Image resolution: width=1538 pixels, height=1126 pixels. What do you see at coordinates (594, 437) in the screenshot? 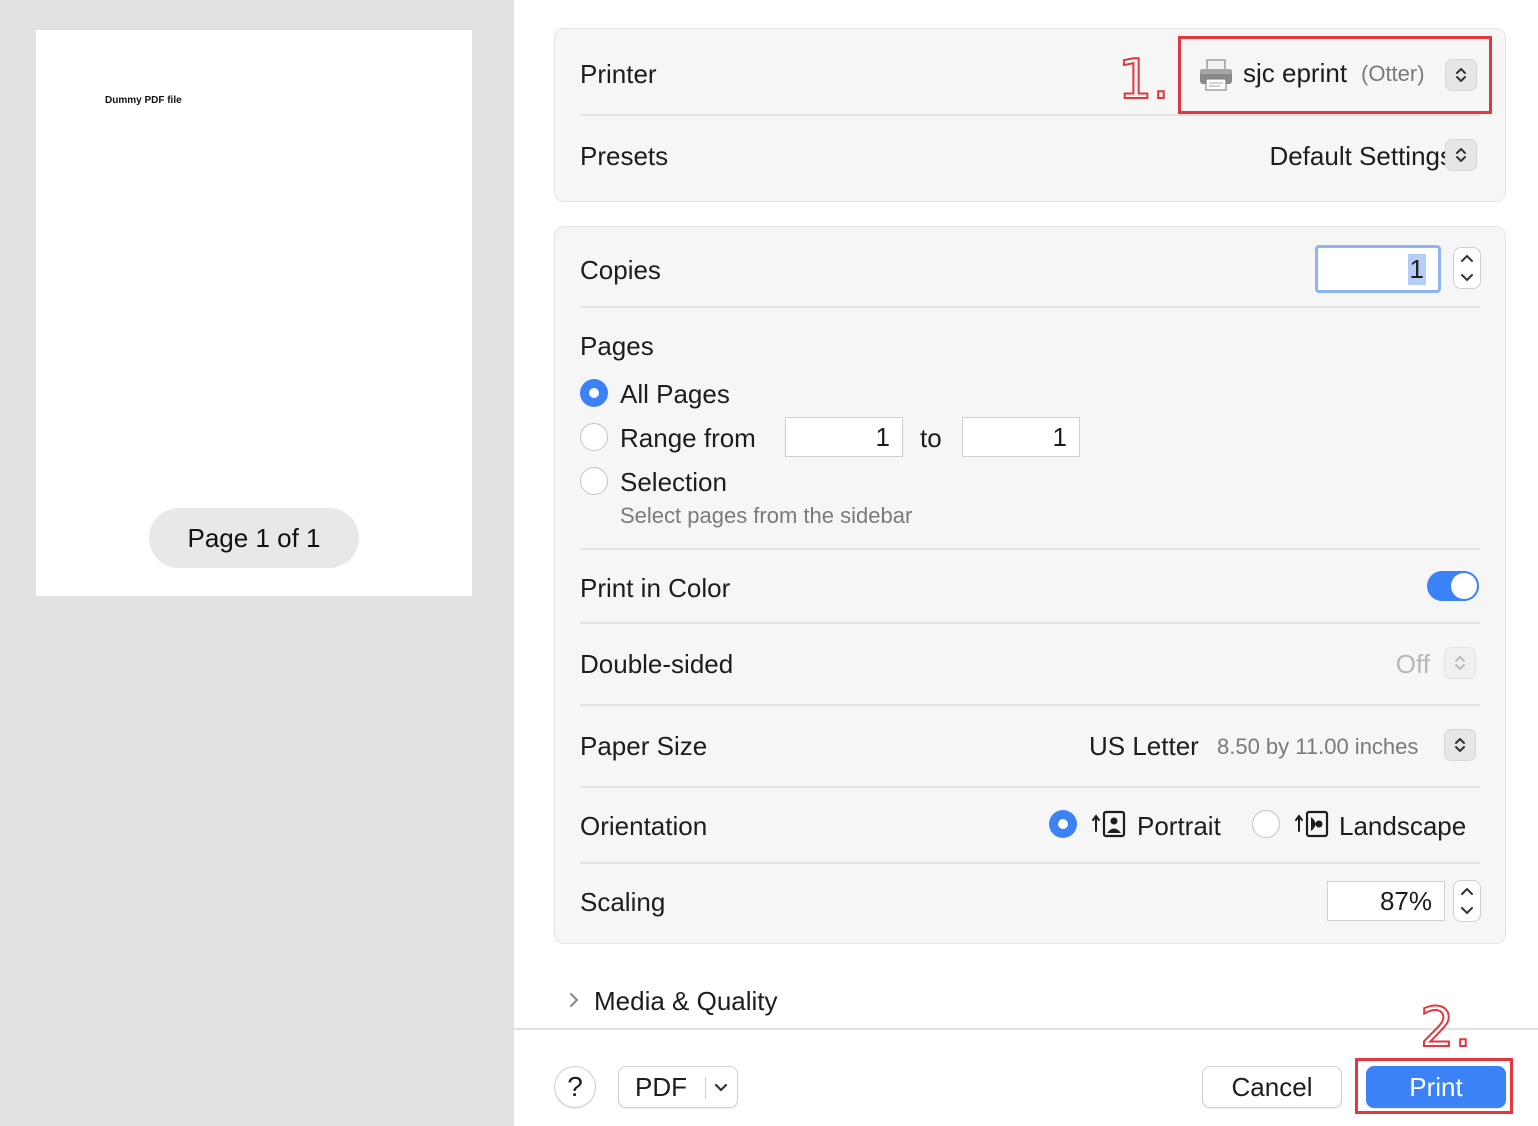
I see `range-radio` at bounding box center [594, 437].